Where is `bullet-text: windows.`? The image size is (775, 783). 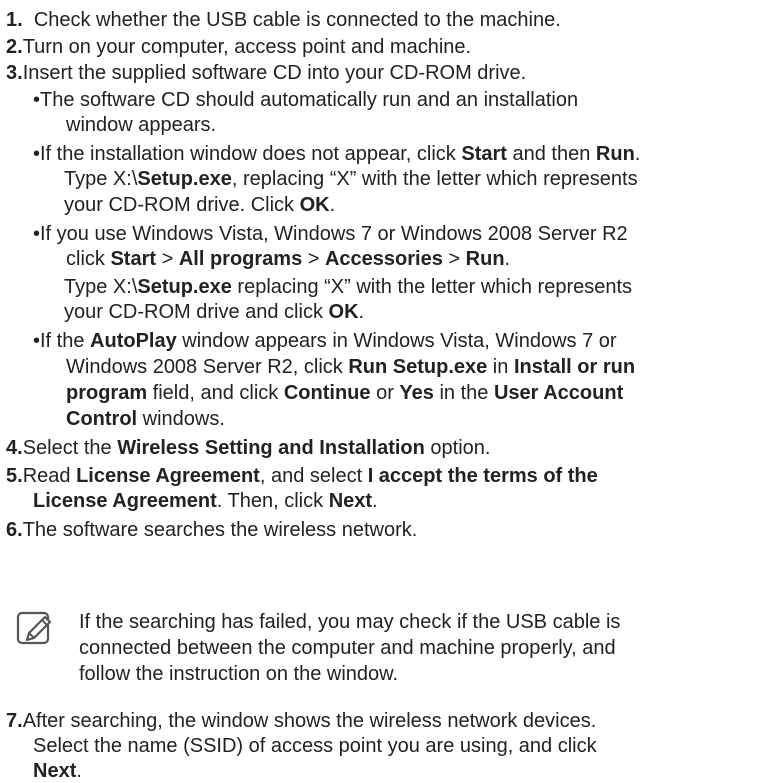
bullet-text: windows. is located at coordinates (181, 419).